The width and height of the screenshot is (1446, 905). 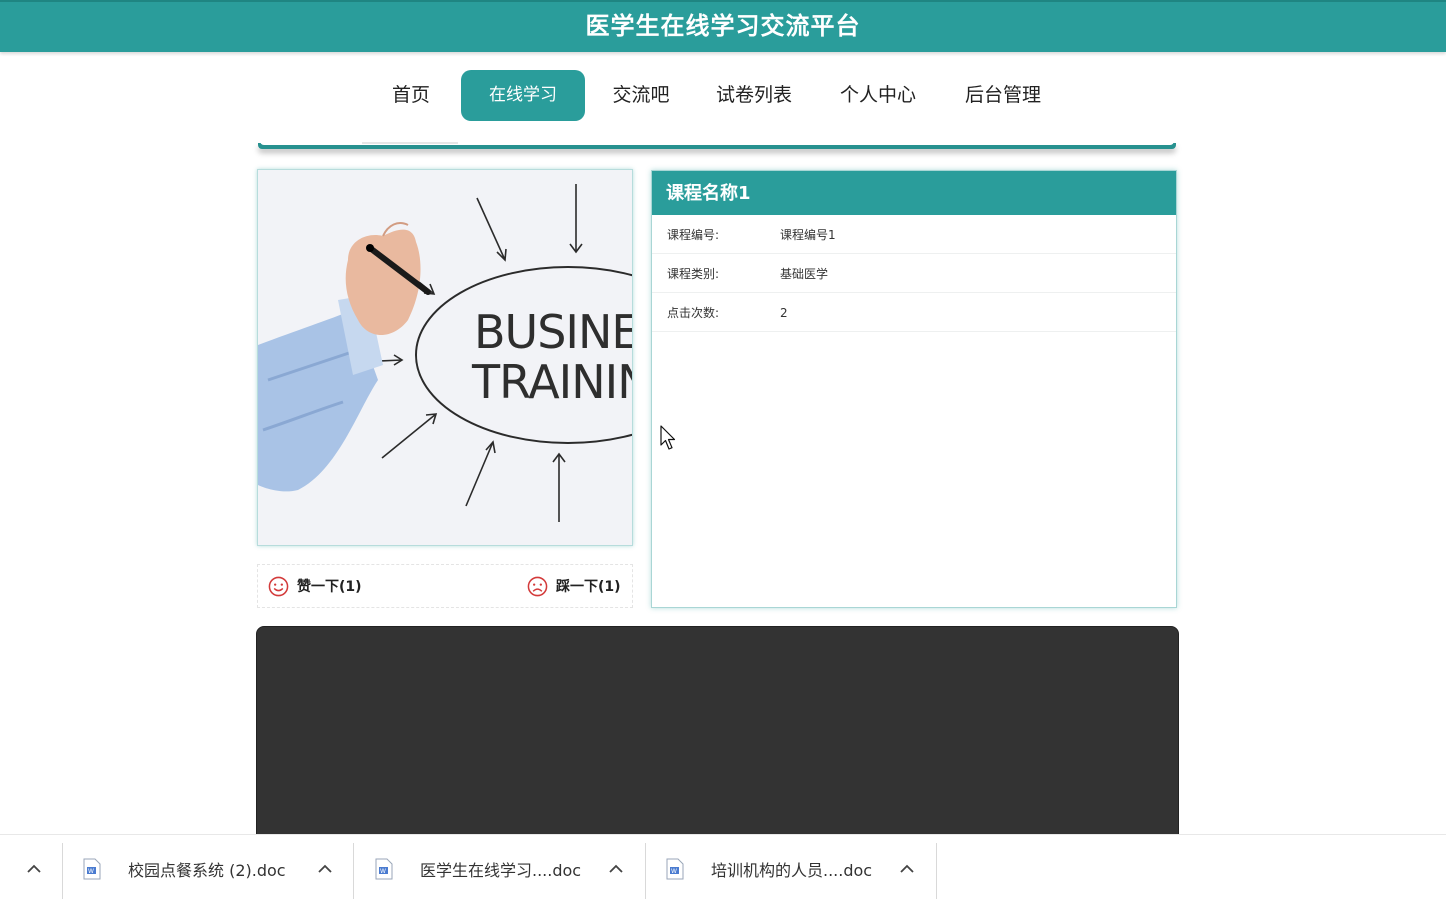 I want to click on main-nav: 首页 在线学习 交流吧 试卷列表 个人中心 后台管理, so click(x=723, y=96).